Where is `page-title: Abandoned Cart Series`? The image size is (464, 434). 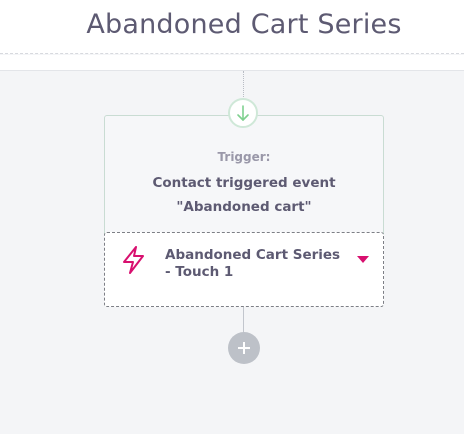 page-title: Abandoned Cart Series is located at coordinates (244, 24).